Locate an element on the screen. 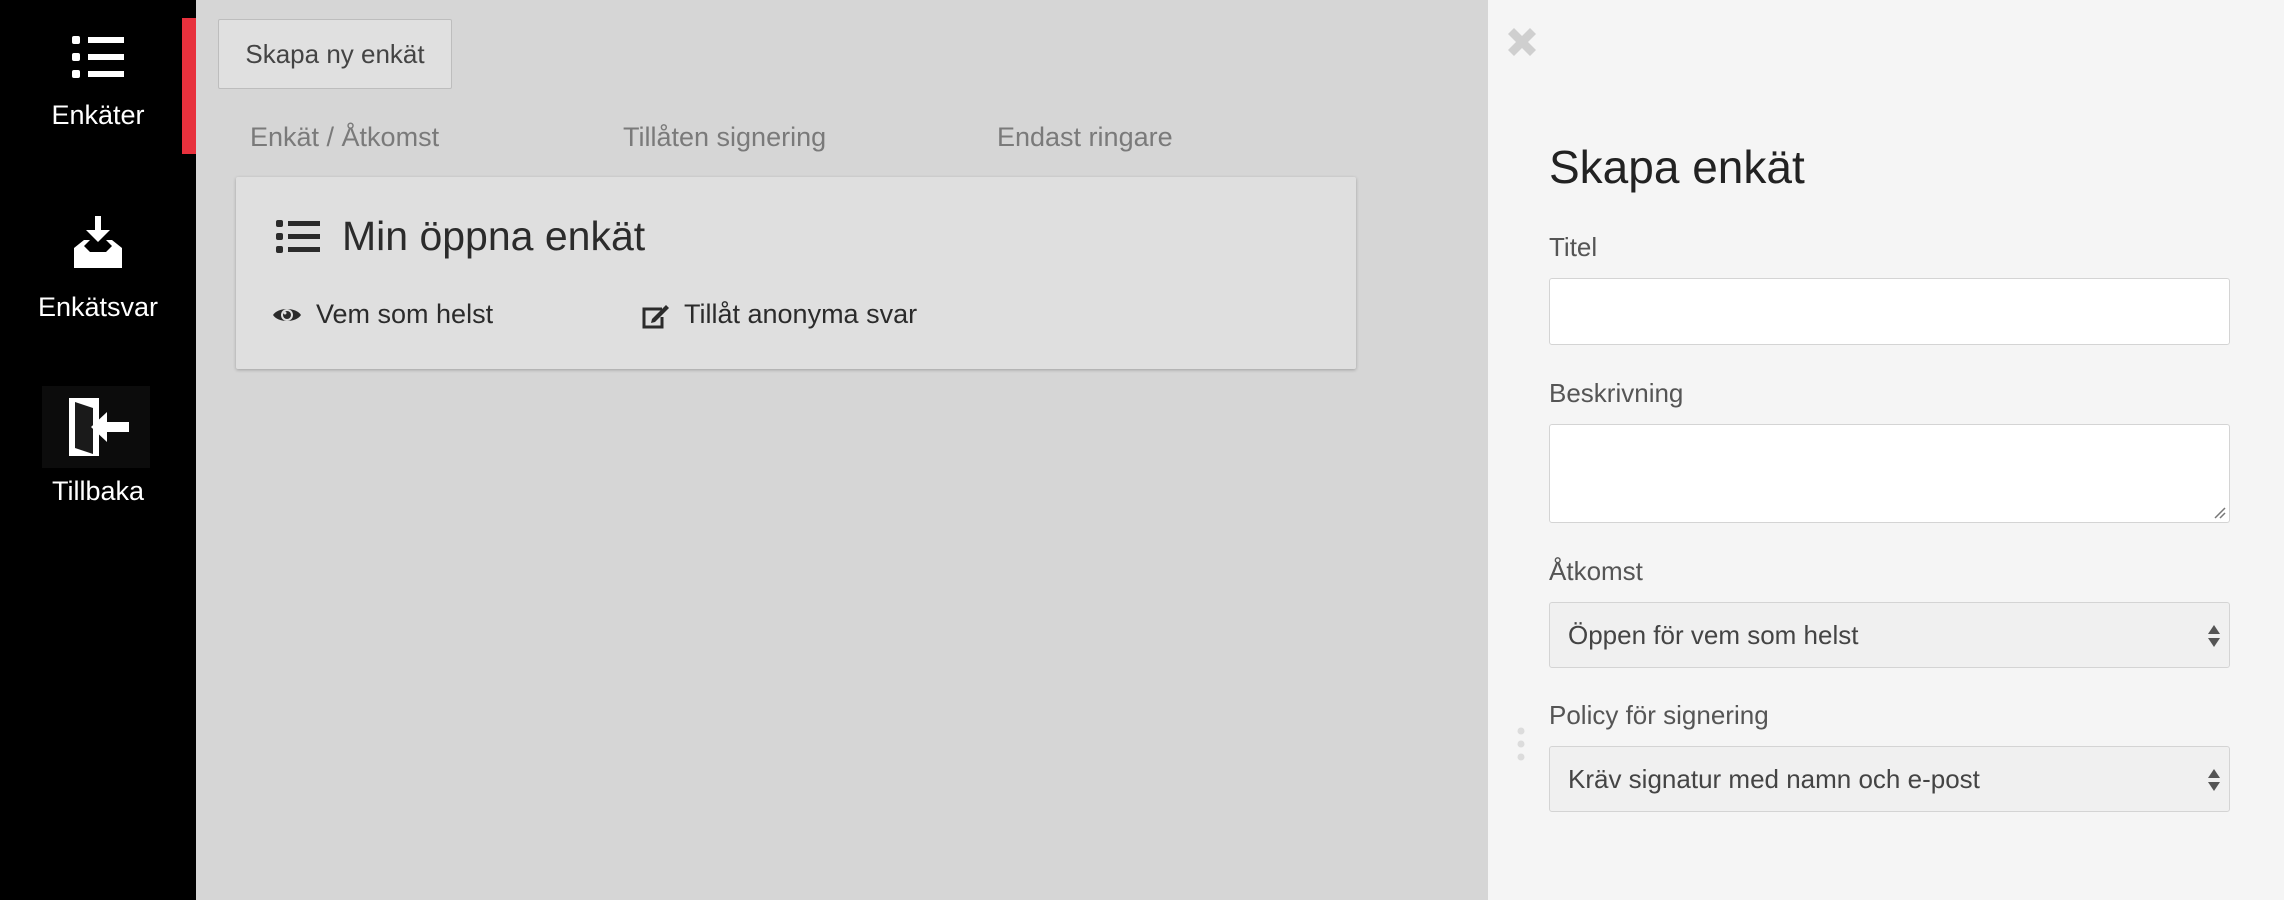 Image resolution: width=2284 pixels, height=900 pixels. sign-out-icon is located at coordinates (99, 427).